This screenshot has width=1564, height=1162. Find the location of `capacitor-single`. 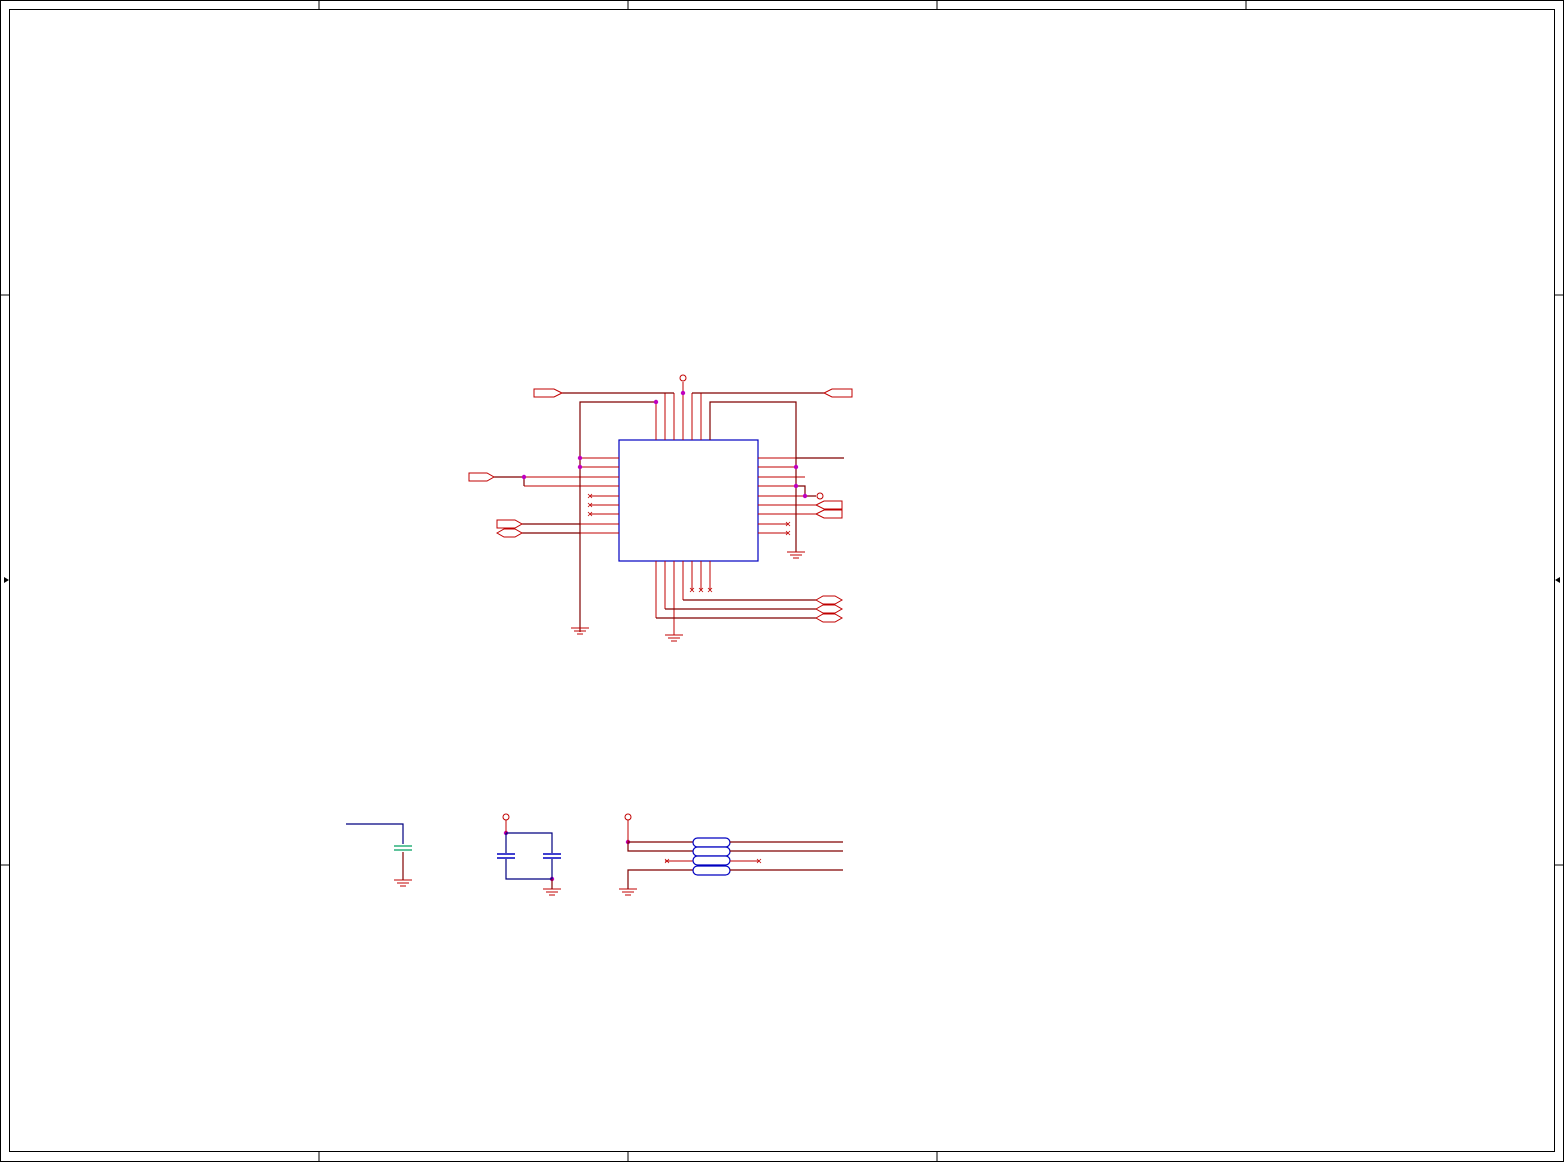

capacitor-single is located at coordinates (379, 851).